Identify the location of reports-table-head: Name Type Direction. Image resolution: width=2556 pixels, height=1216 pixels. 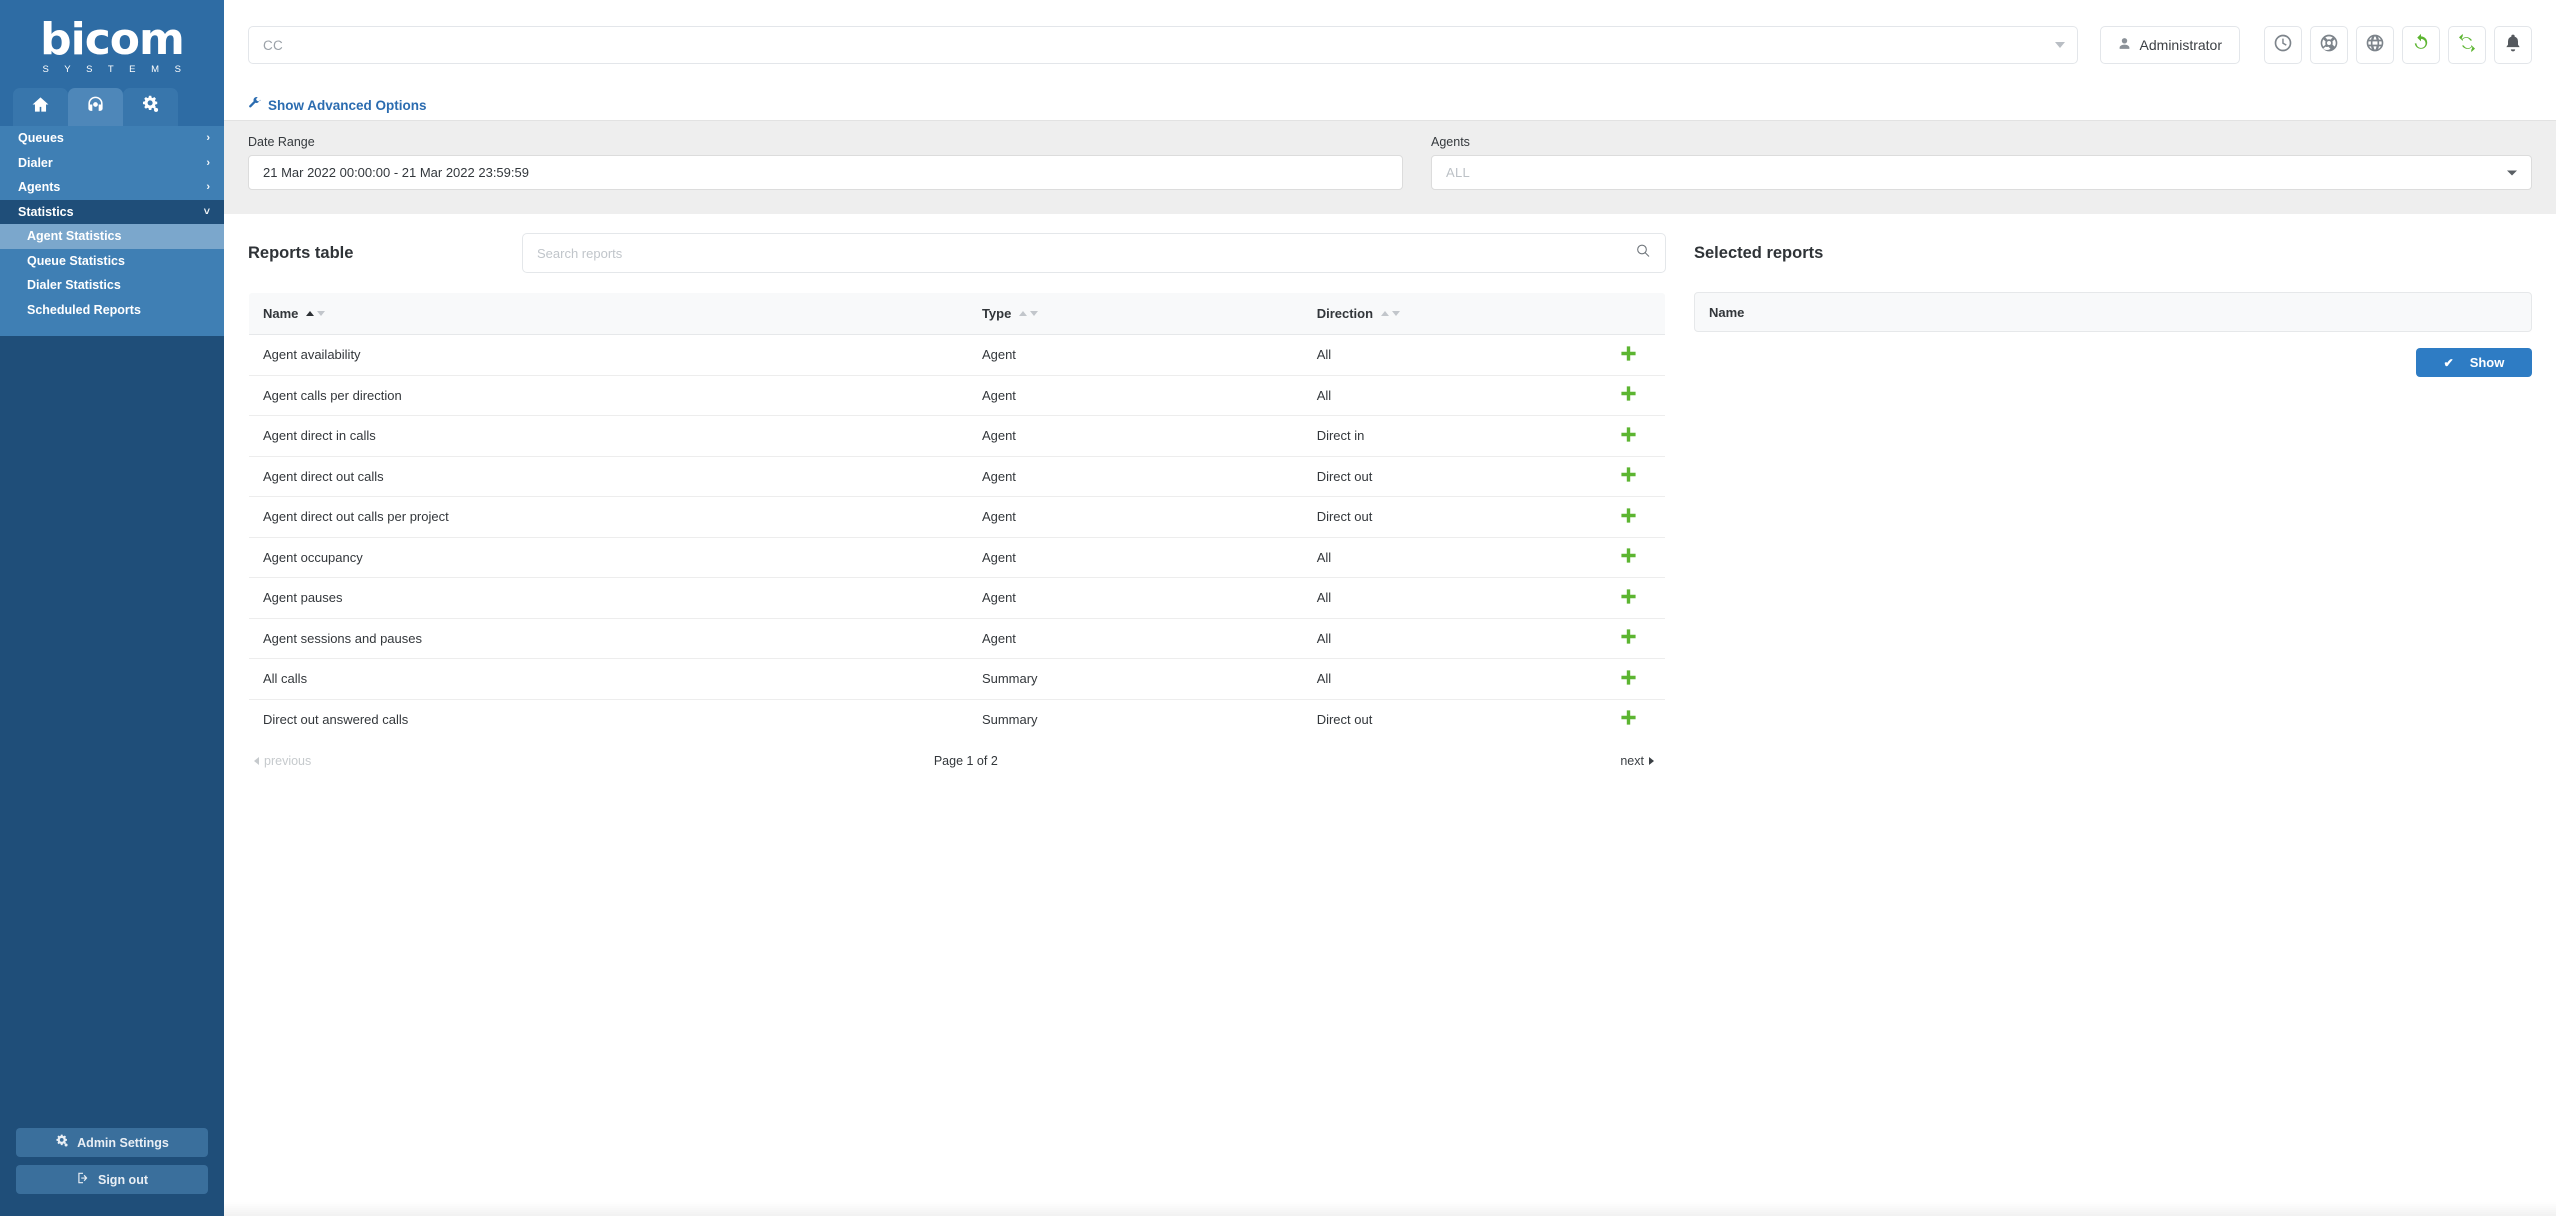
(957, 314).